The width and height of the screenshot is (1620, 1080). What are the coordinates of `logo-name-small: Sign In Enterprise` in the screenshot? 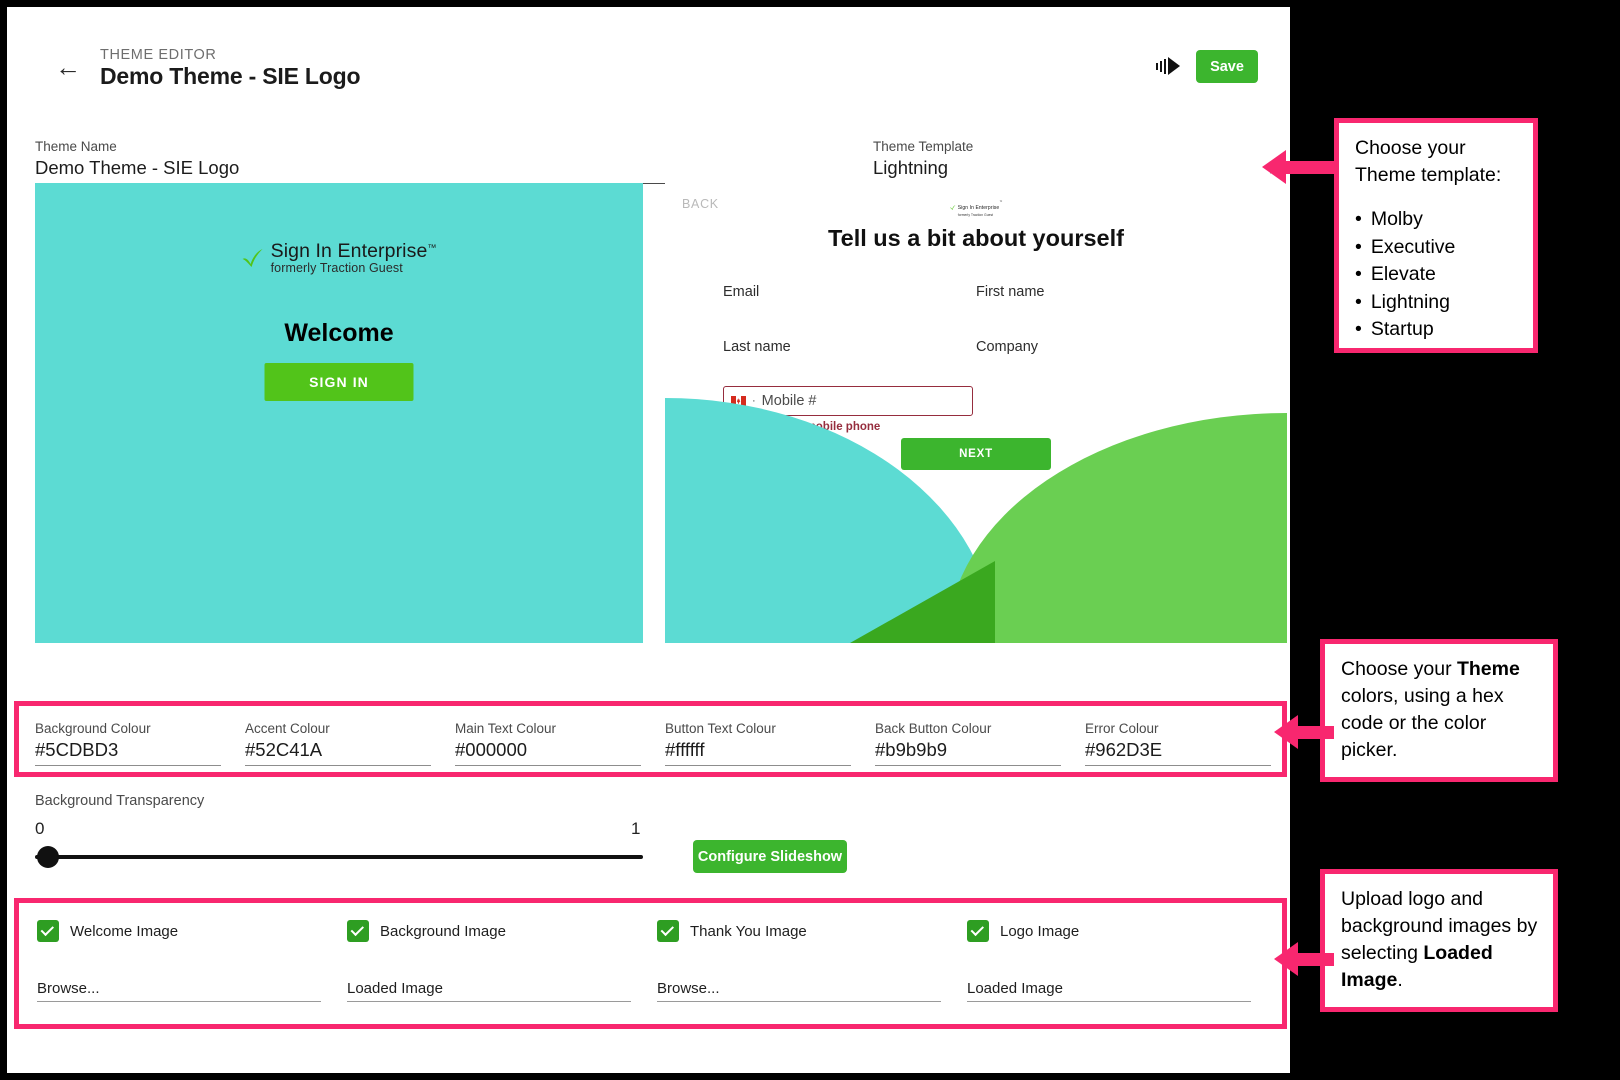 It's located at (978, 208).